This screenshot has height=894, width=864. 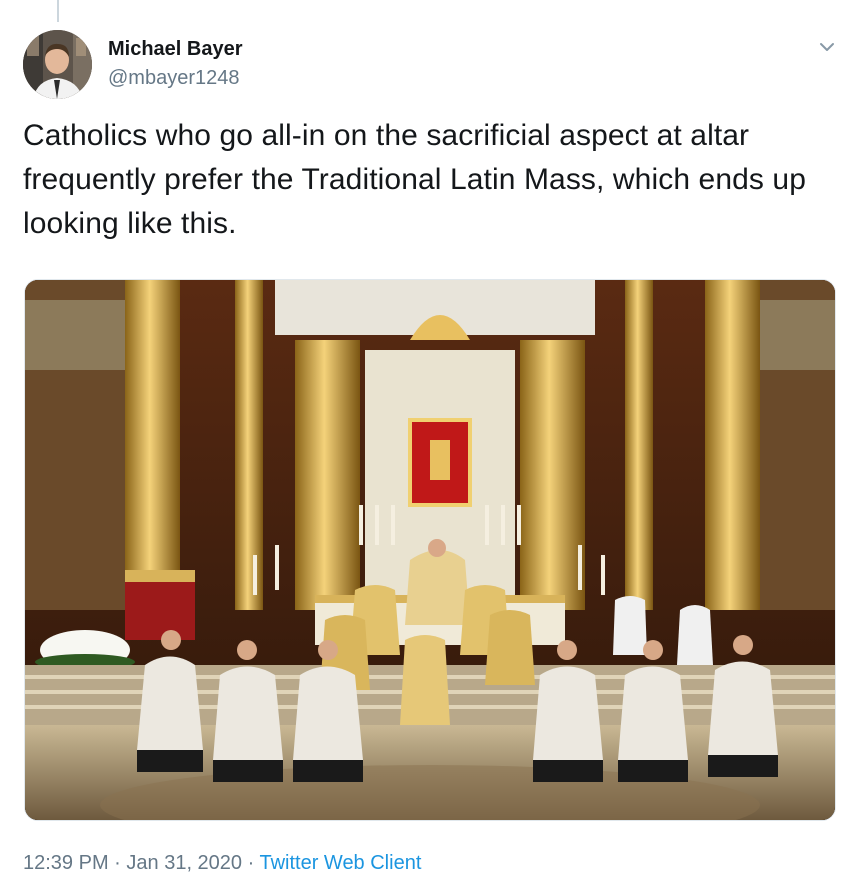 What do you see at coordinates (340, 863) in the screenshot?
I see `source-client-link: Twitter Web Client` at bounding box center [340, 863].